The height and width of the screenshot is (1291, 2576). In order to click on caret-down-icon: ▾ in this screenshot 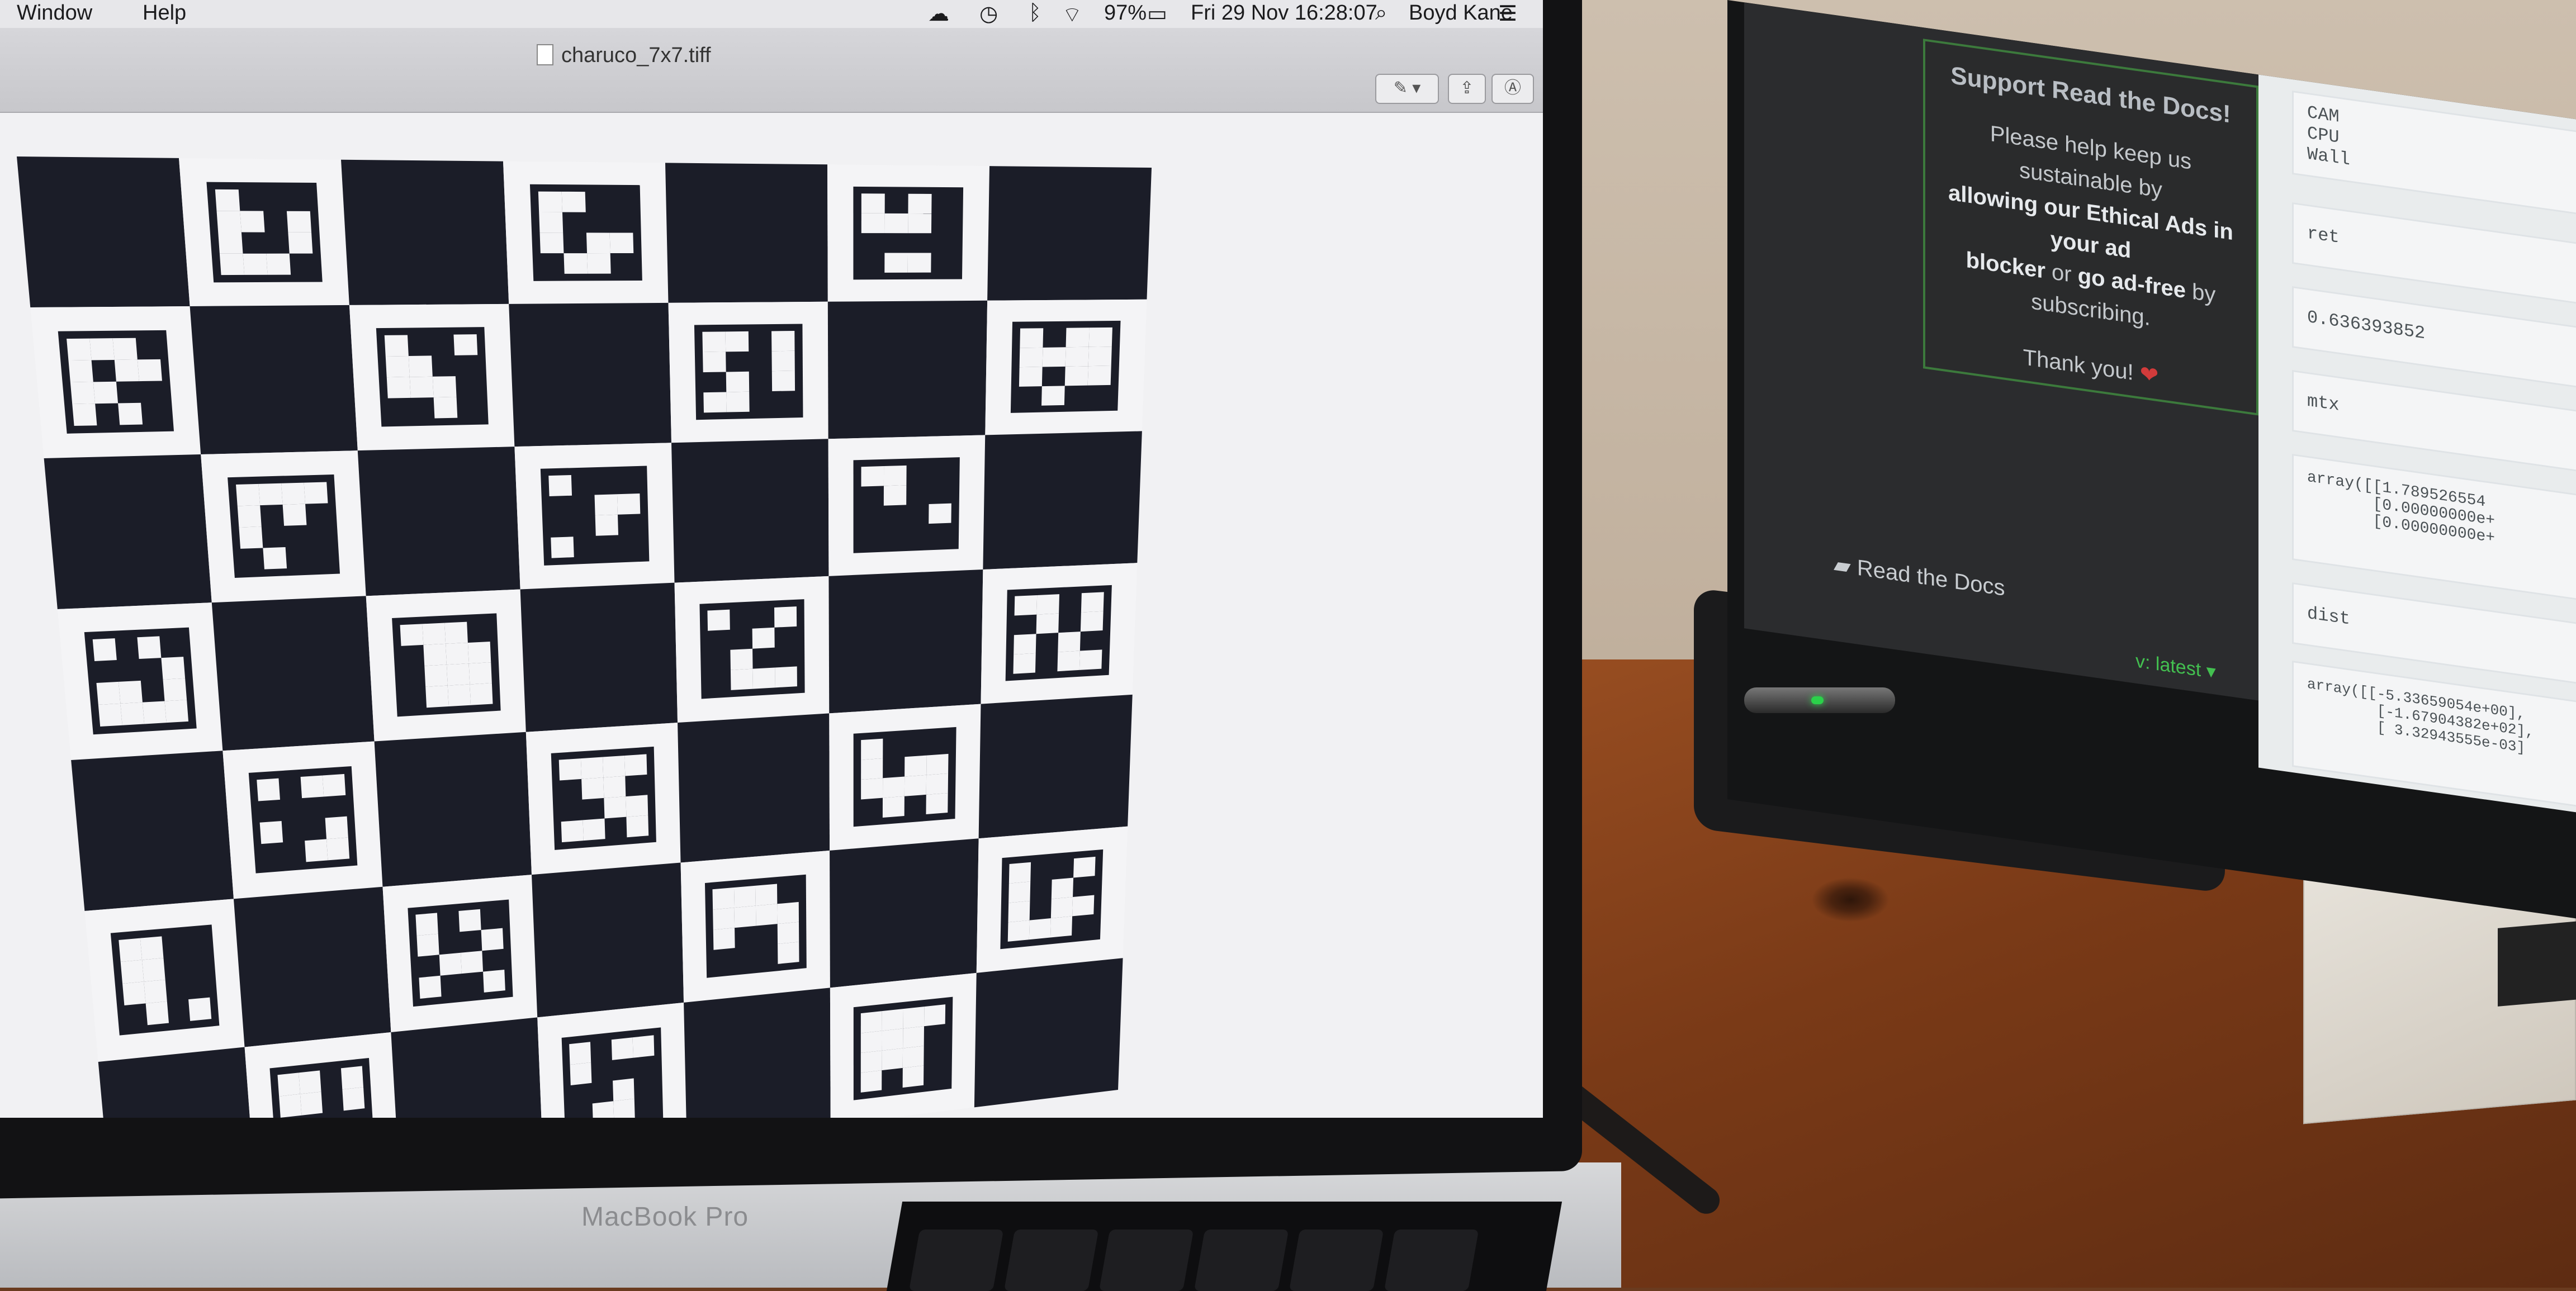, I will do `click(2211, 671)`.